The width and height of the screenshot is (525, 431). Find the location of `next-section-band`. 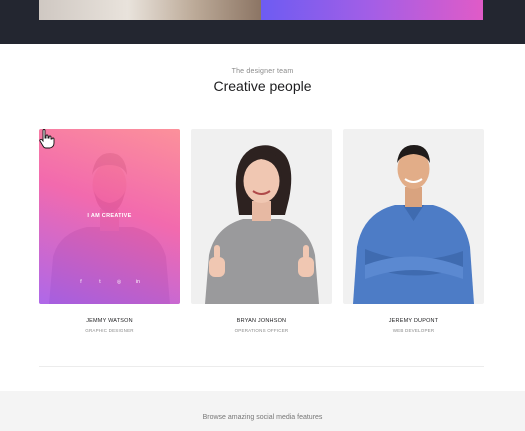

next-section-band is located at coordinates (262, 411).